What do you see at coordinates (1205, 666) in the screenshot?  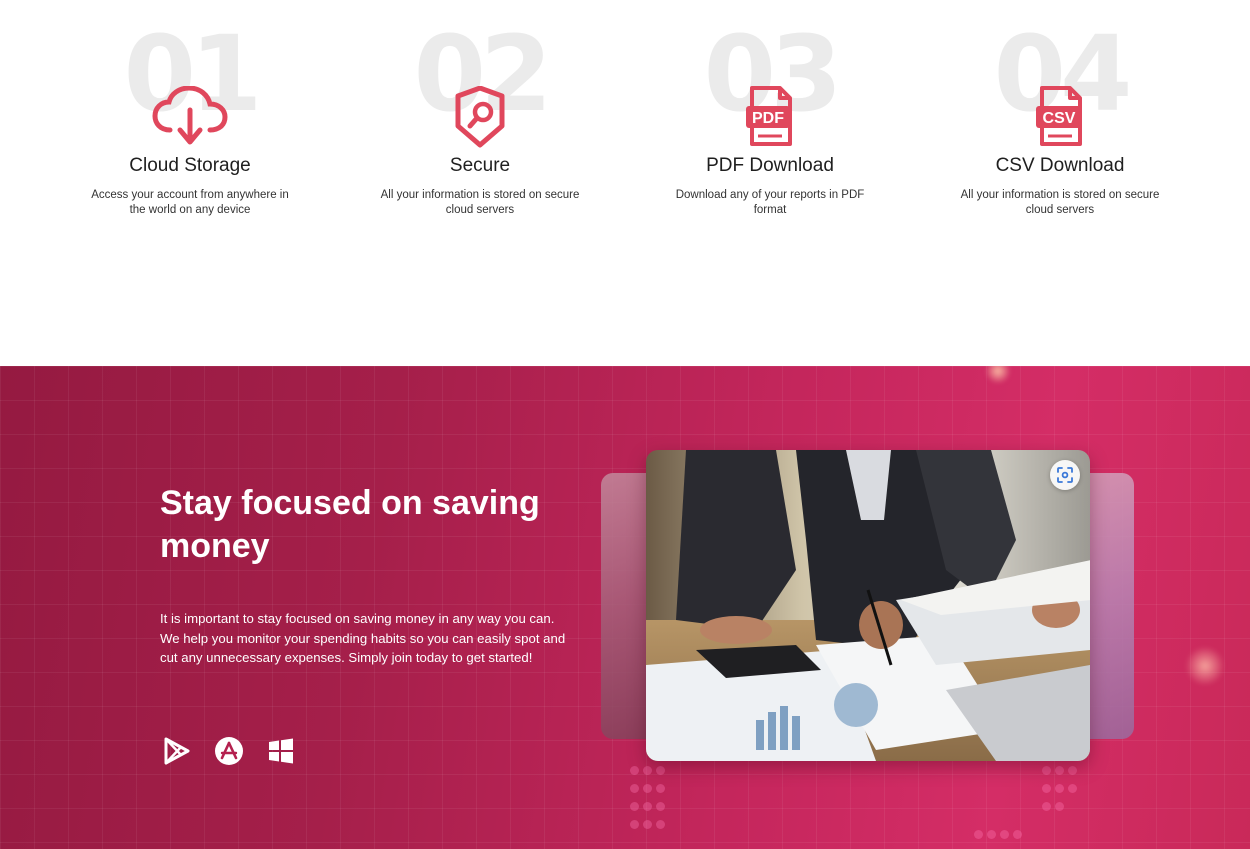 I see `background-glow` at bounding box center [1205, 666].